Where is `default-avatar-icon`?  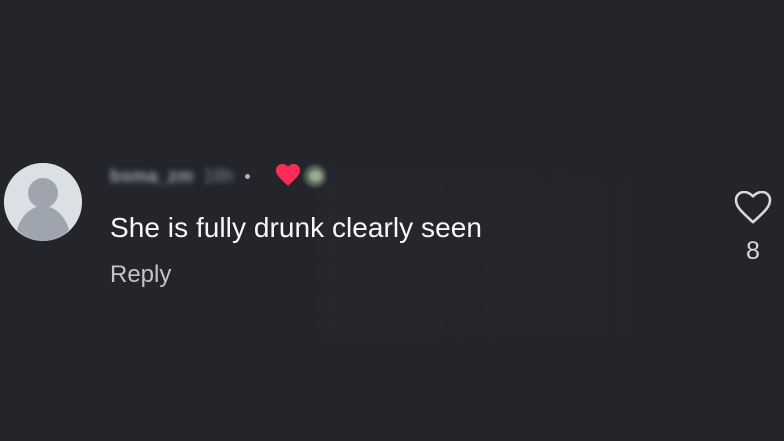
default-avatar-icon is located at coordinates (43, 202).